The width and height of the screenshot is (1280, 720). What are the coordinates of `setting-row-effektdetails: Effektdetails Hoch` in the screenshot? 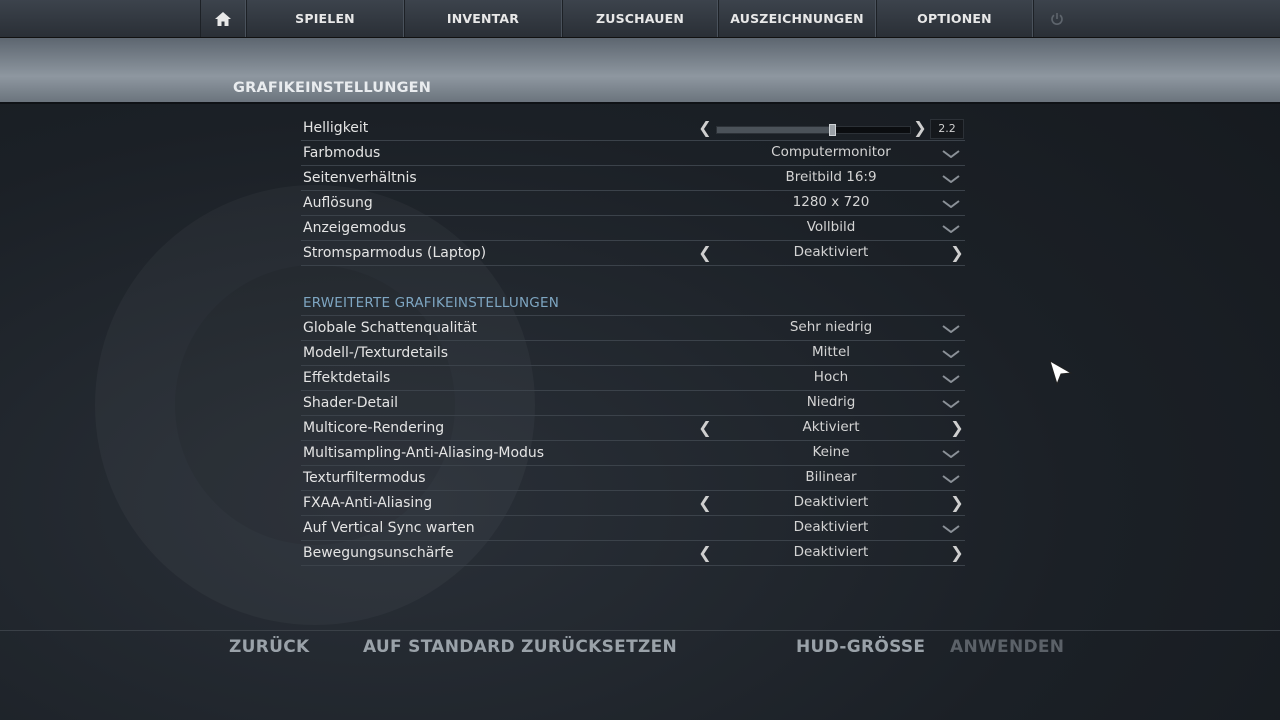 It's located at (633, 378).